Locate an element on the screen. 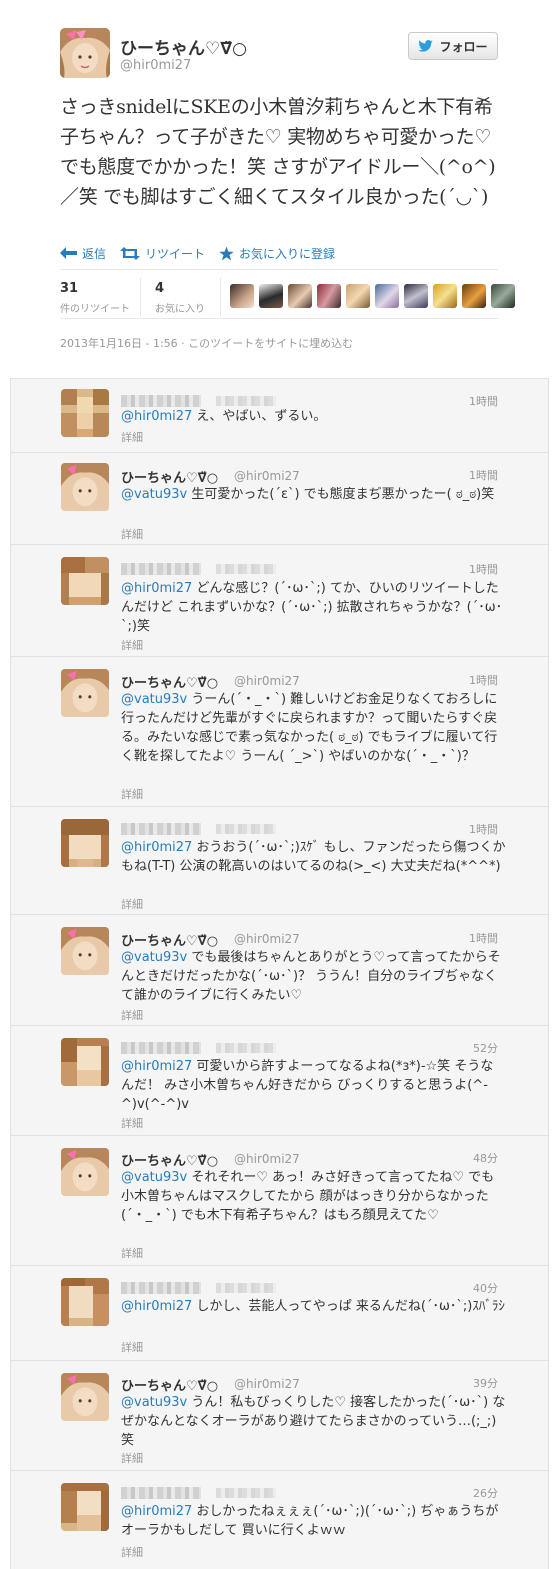  reply-time: 26分 is located at coordinates (485, 1493).